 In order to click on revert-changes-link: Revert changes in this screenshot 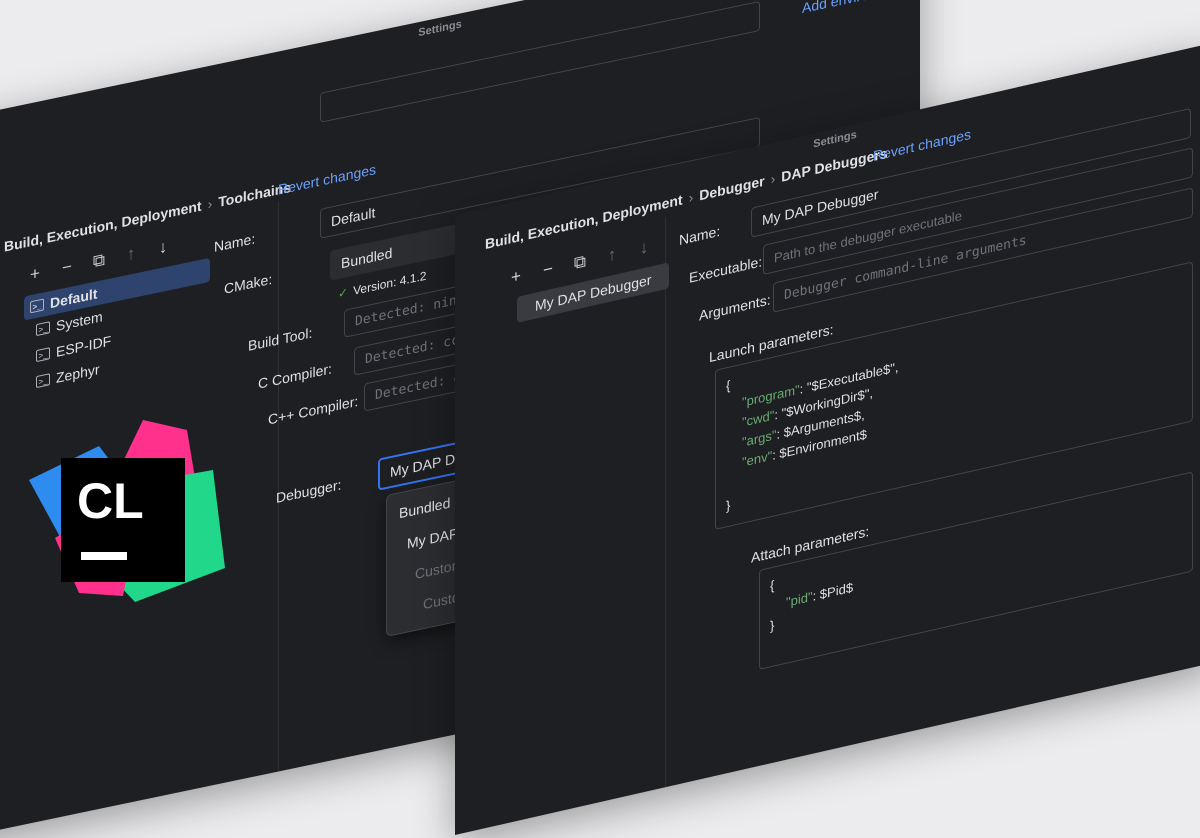, I will do `click(327, 179)`.